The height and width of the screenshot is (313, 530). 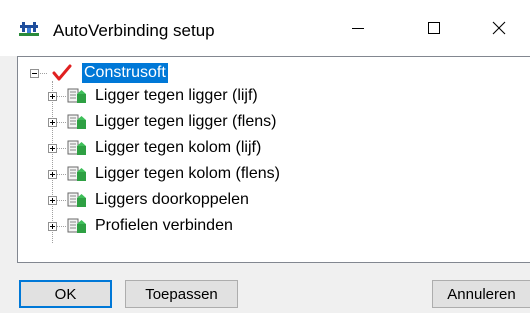 I want to click on tree-item: Profielen verbinden, so click(x=274, y=226).